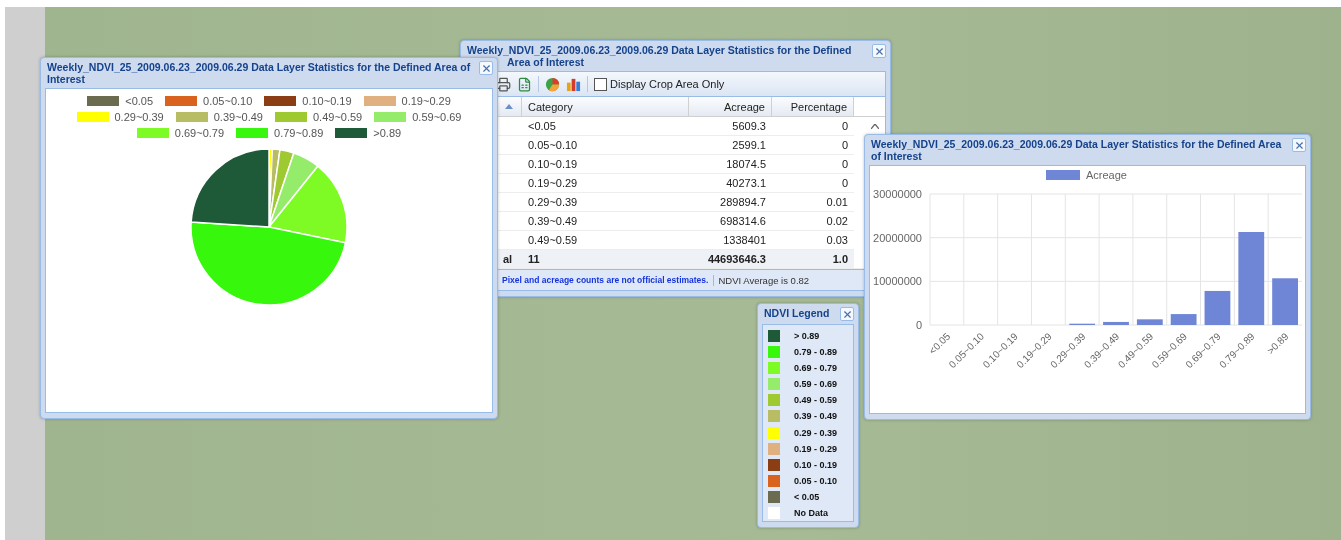 Image resolution: width=1341 pixels, height=540 pixels. I want to click on legend-label: 0.59 - 0.69, so click(816, 384).